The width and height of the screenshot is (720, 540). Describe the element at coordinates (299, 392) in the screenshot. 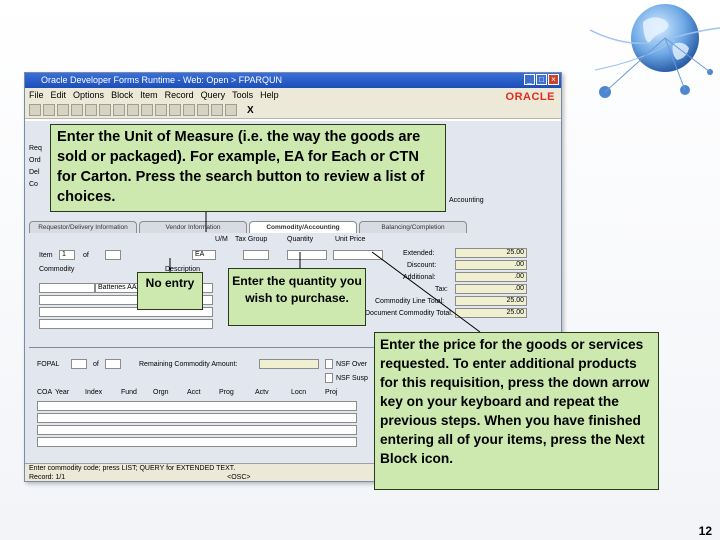

I see `col-locn: Locn` at that location.